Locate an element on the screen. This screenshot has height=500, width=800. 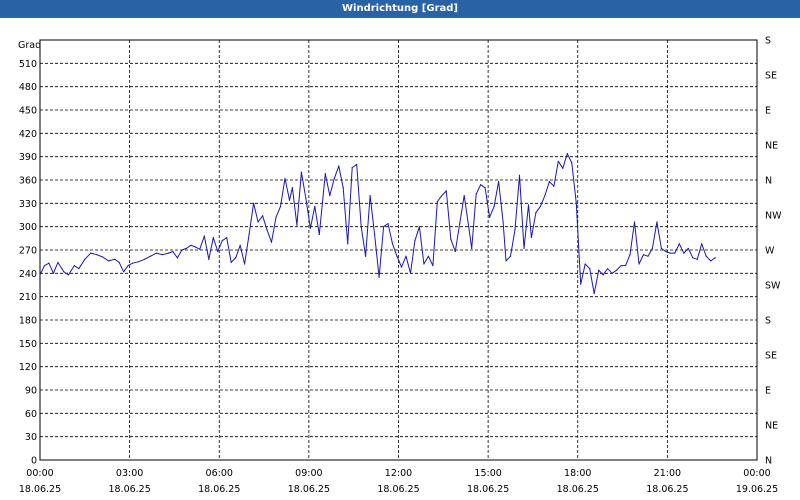
y-tick-label: 300 is located at coordinates (28, 227).